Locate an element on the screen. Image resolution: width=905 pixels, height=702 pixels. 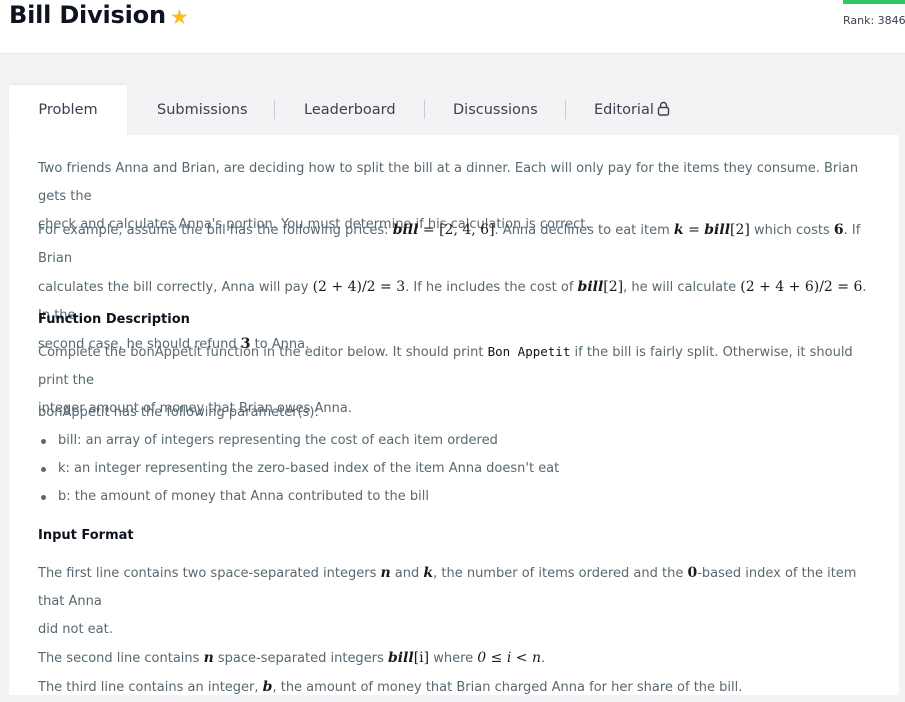
tab-discussions: Discussions is located at coordinates (495, 110).